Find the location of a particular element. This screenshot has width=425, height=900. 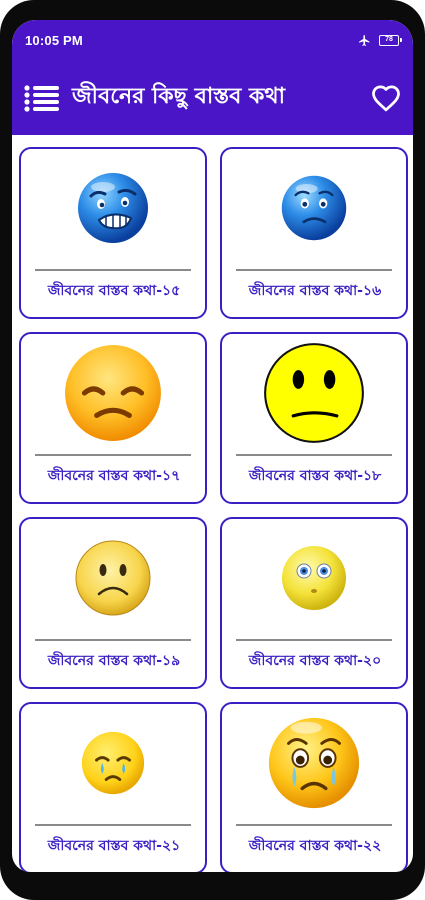

app-title: জীবনের কিছু বাস্তব কথা is located at coordinates (178, 96).